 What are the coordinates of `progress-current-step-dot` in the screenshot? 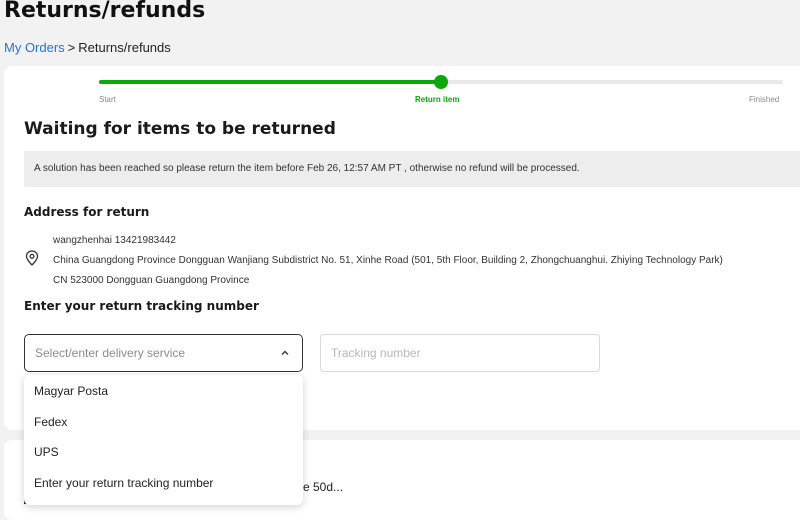 It's located at (441, 82).